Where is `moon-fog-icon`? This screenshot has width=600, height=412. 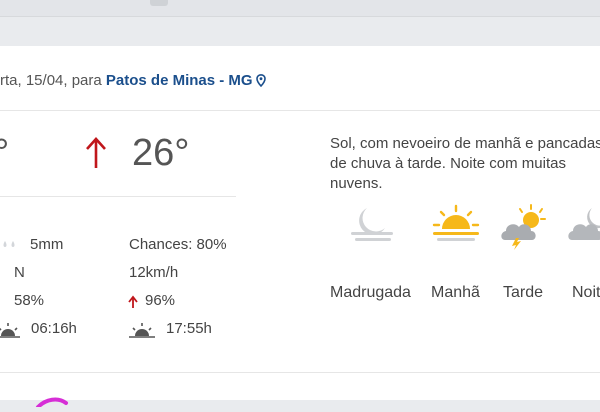 moon-fog-icon is located at coordinates (372, 227).